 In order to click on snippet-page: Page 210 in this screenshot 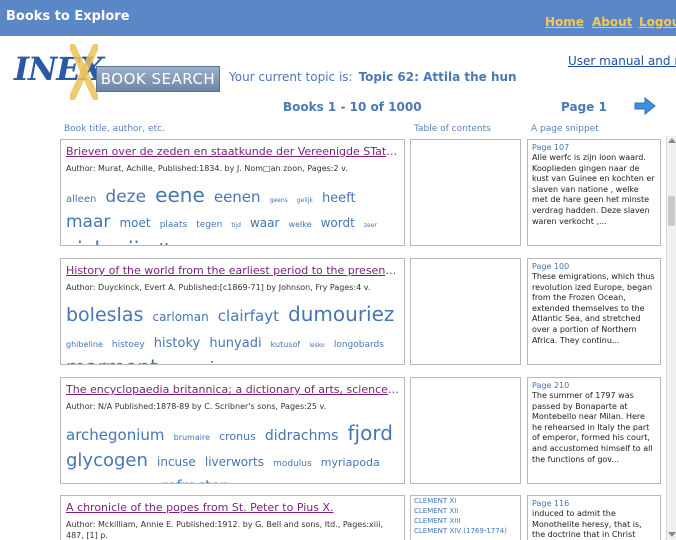, I will do `click(594, 385)`.